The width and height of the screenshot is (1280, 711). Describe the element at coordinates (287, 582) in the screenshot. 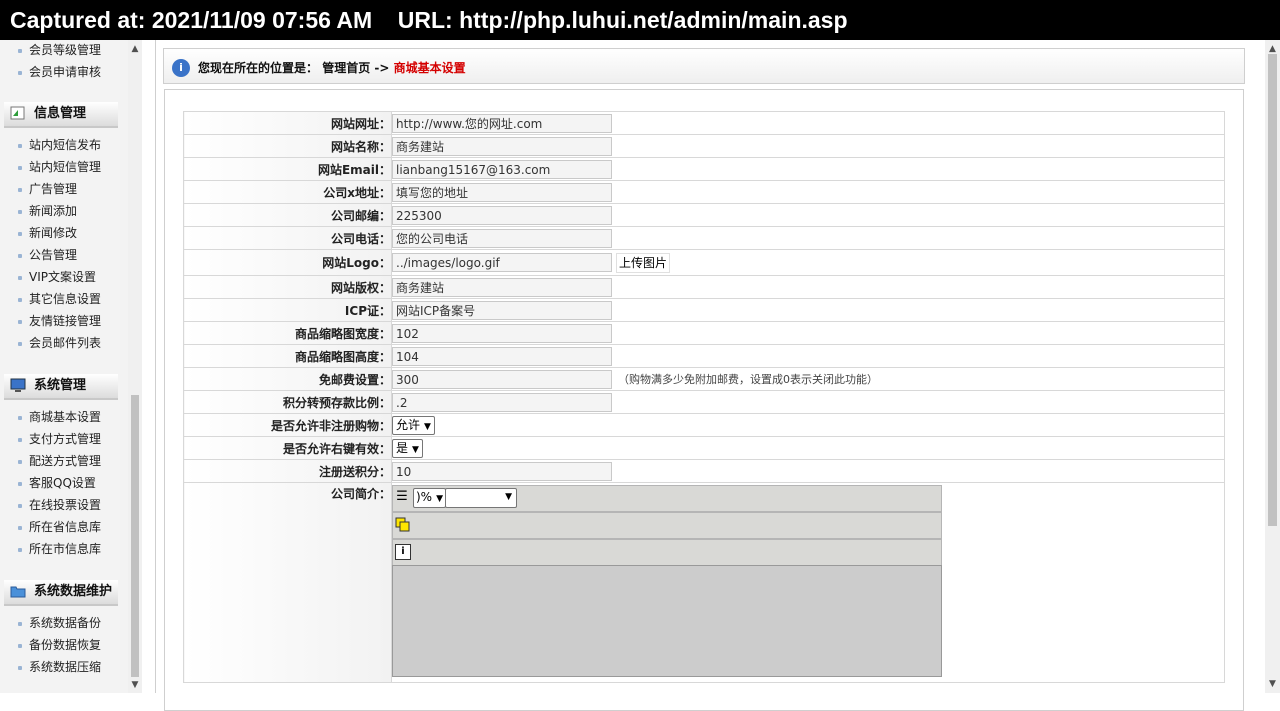

I see `field-label: 公司简介：` at that location.